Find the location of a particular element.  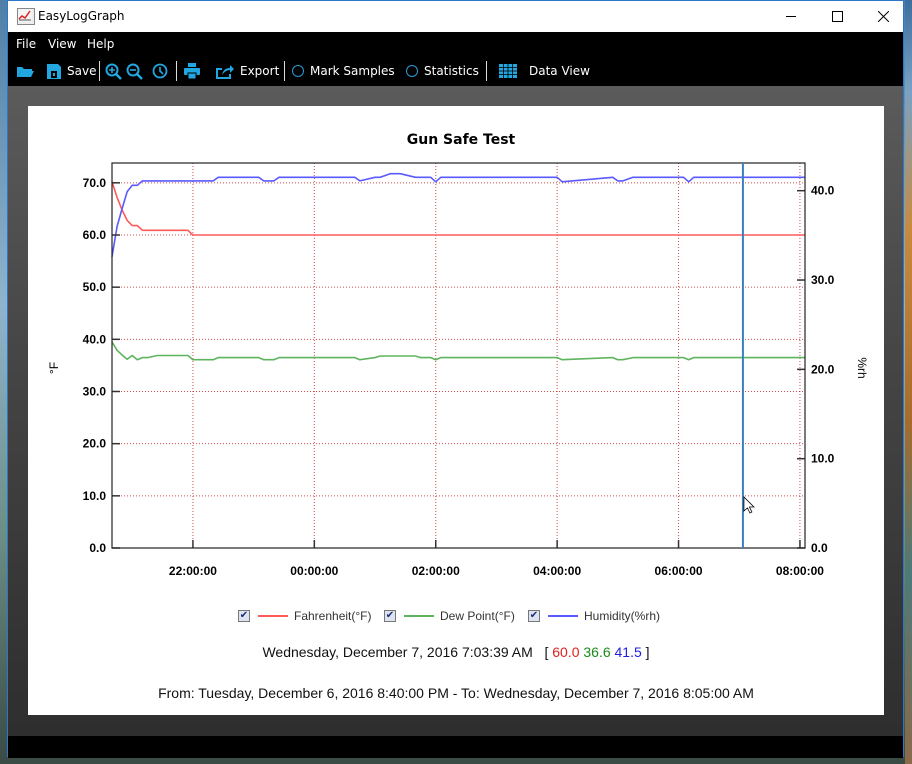

humidity-legend-label: Humidity(%rh) is located at coordinates (622, 616).